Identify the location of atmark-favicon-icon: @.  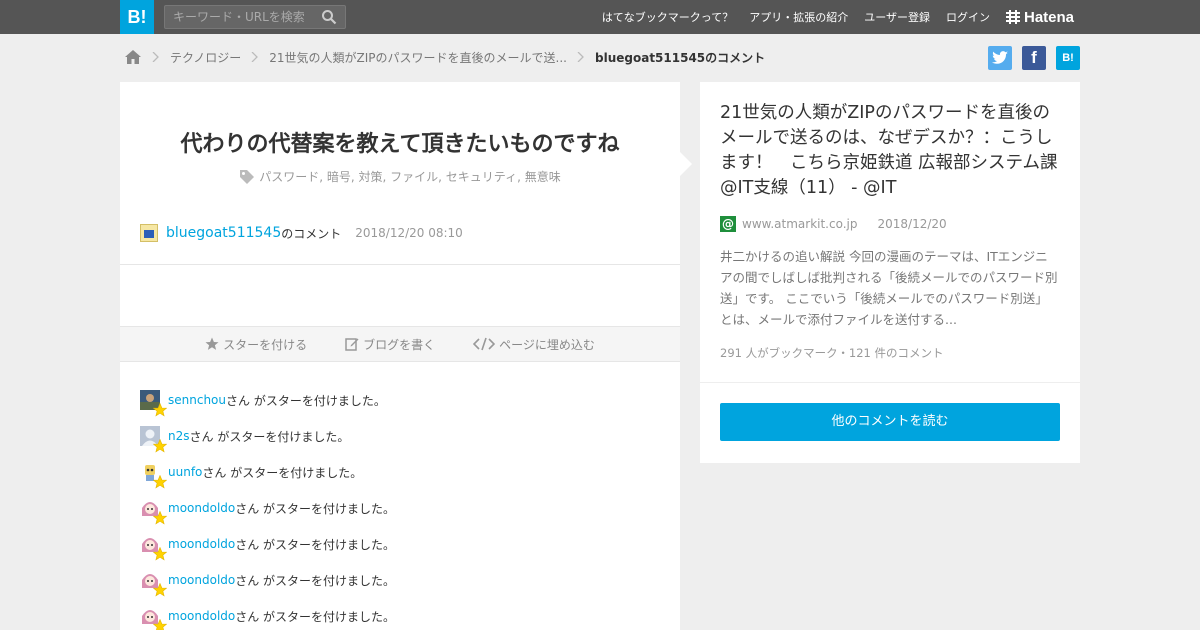
(728, 224).